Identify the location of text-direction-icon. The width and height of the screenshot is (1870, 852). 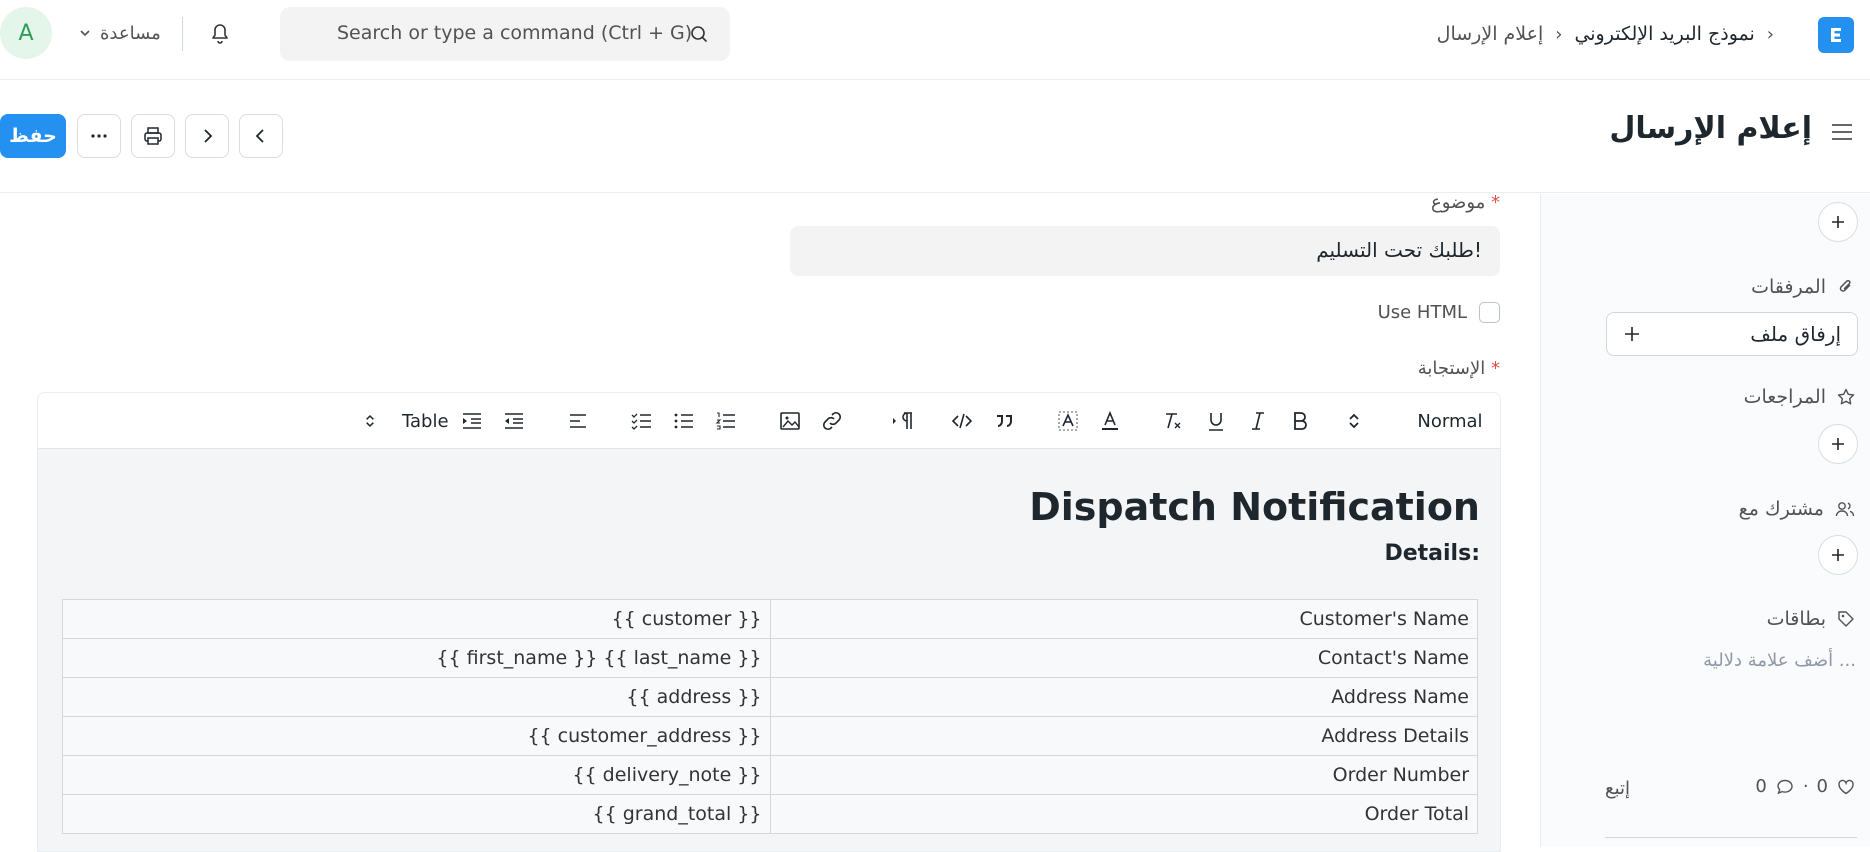
(903, 421).